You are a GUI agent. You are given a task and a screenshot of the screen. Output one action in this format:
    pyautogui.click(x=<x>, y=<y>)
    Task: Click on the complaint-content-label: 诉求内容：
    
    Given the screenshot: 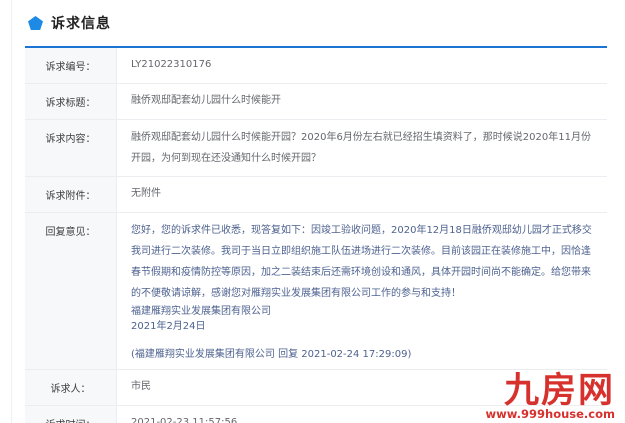 What is the action you would take?
    pyautogui.click(x=71, y=148)
    